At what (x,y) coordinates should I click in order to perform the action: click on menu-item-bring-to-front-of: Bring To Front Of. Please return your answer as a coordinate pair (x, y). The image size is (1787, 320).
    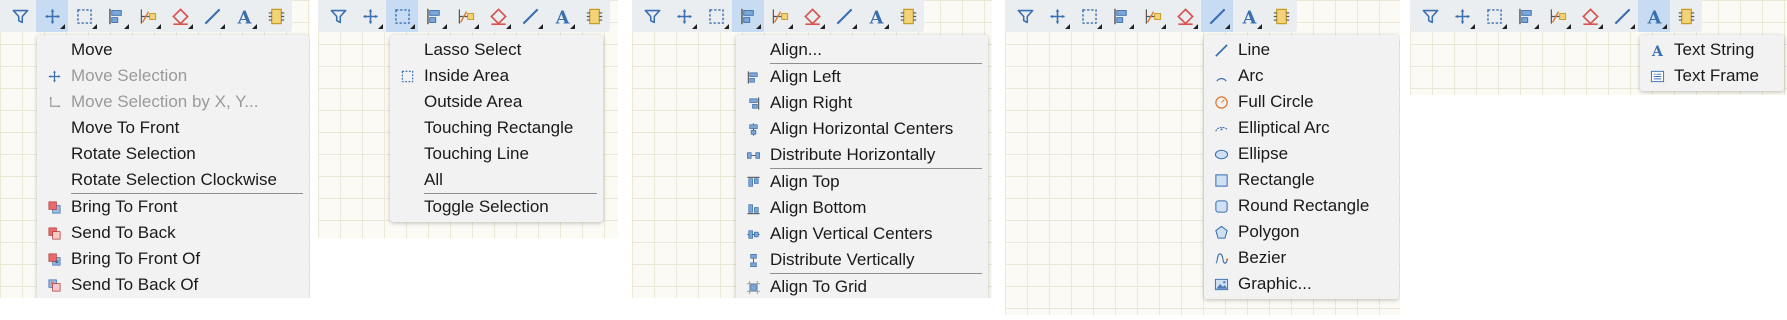
    Looking at the image, I should click on (173, 259).